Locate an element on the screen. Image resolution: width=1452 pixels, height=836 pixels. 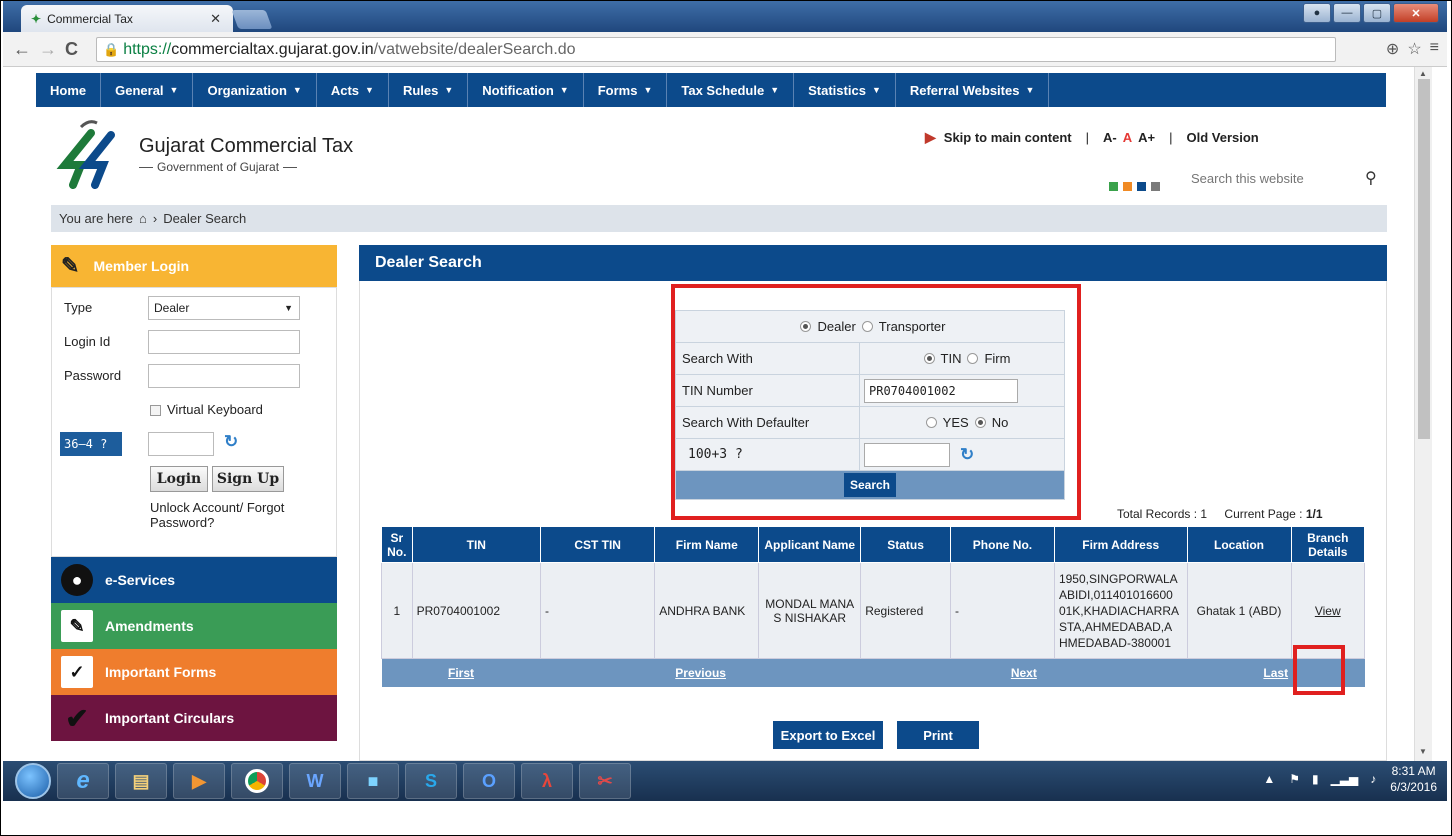
virtual-keyboard-checkbox: Virtual Keyboard is located at coordinates (206, 409).